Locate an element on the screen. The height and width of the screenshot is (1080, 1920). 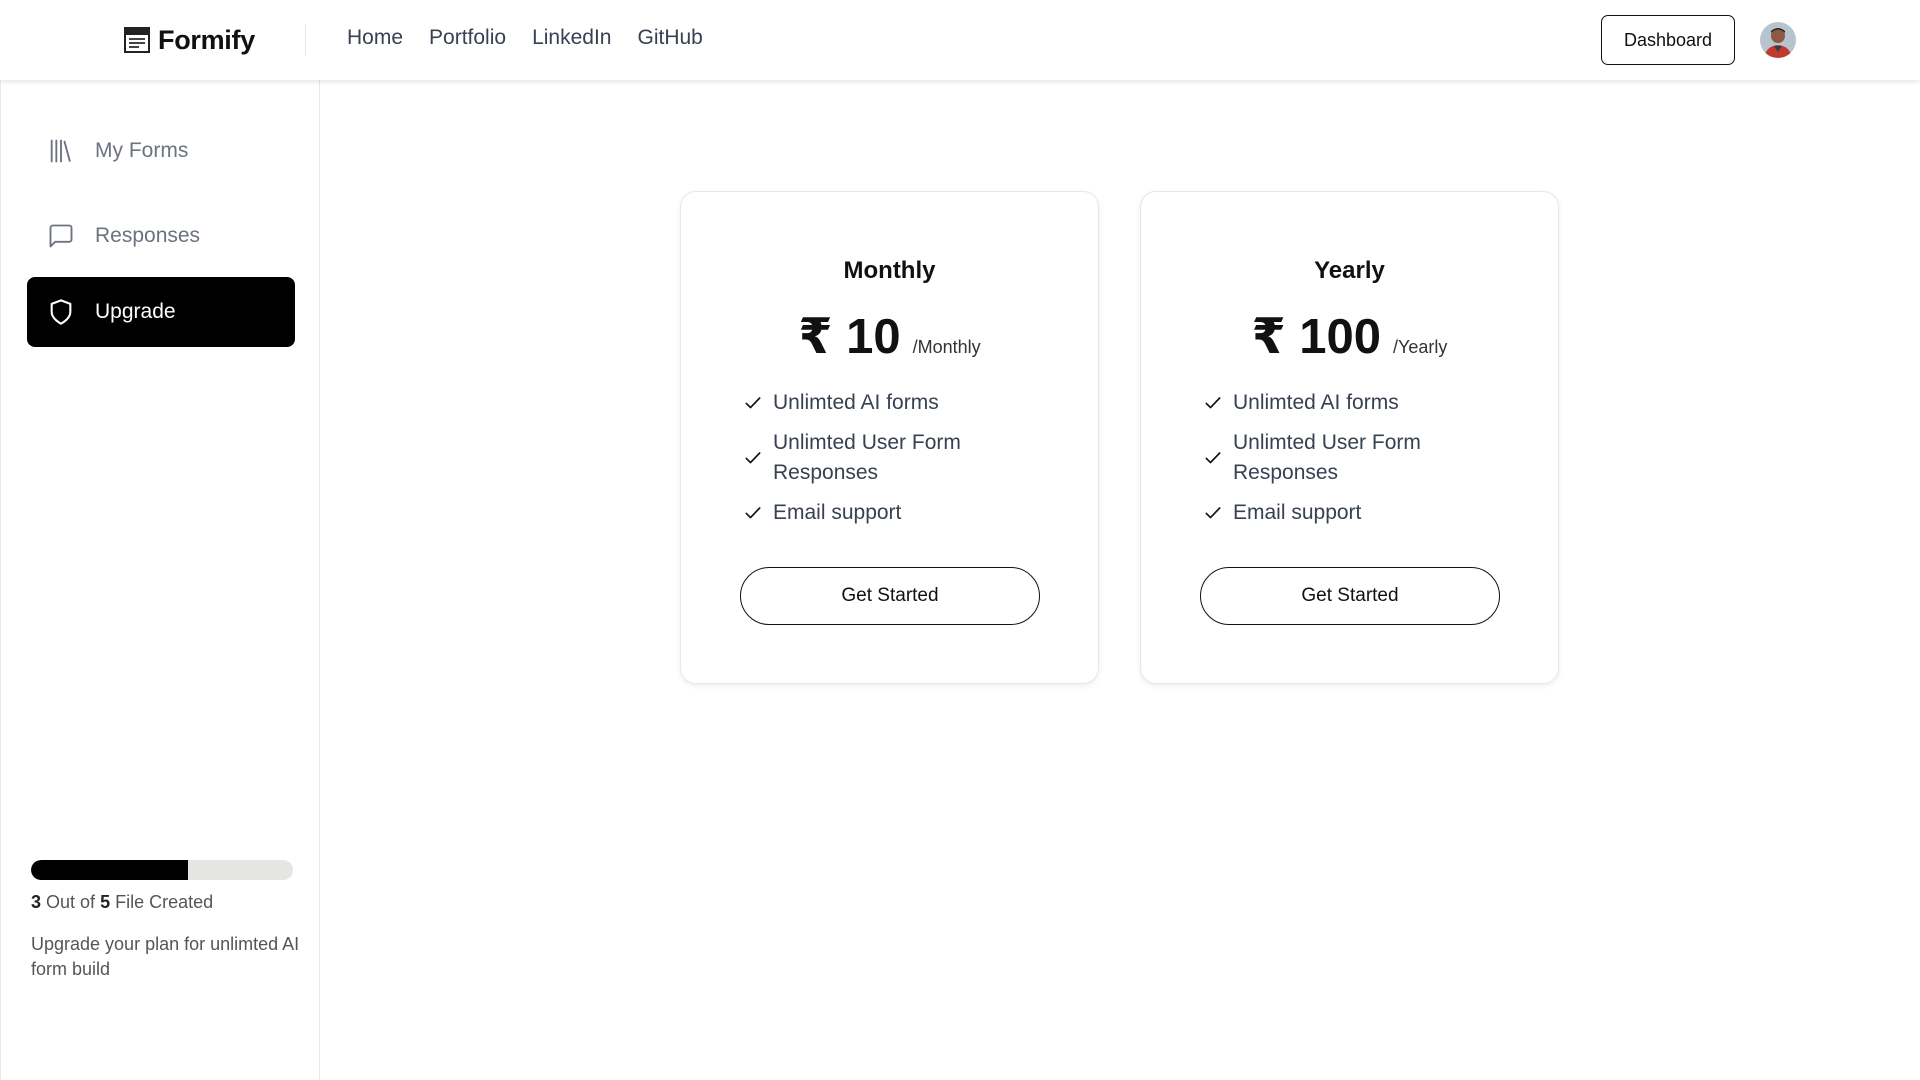
plan-name: Yearly is located at coordinates (1349, 270).